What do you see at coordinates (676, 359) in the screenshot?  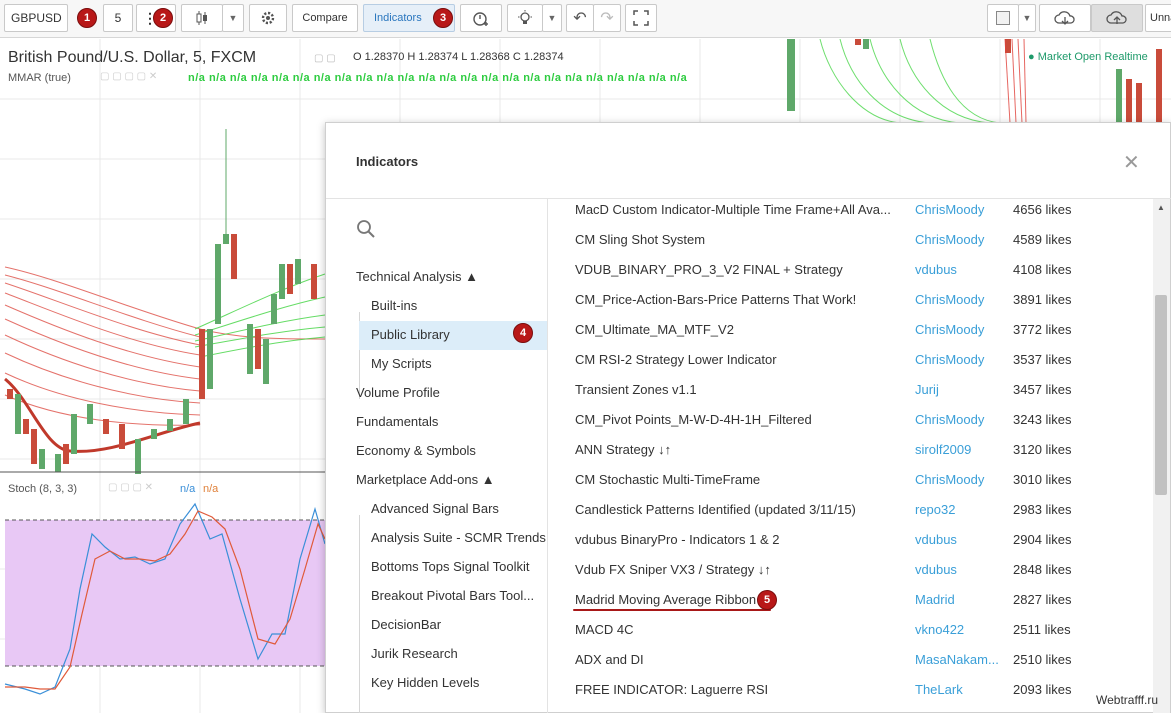 I see `indicator-name: CM RSI-2 Strategy Lower Indicator` at bounding box center [676, 359].